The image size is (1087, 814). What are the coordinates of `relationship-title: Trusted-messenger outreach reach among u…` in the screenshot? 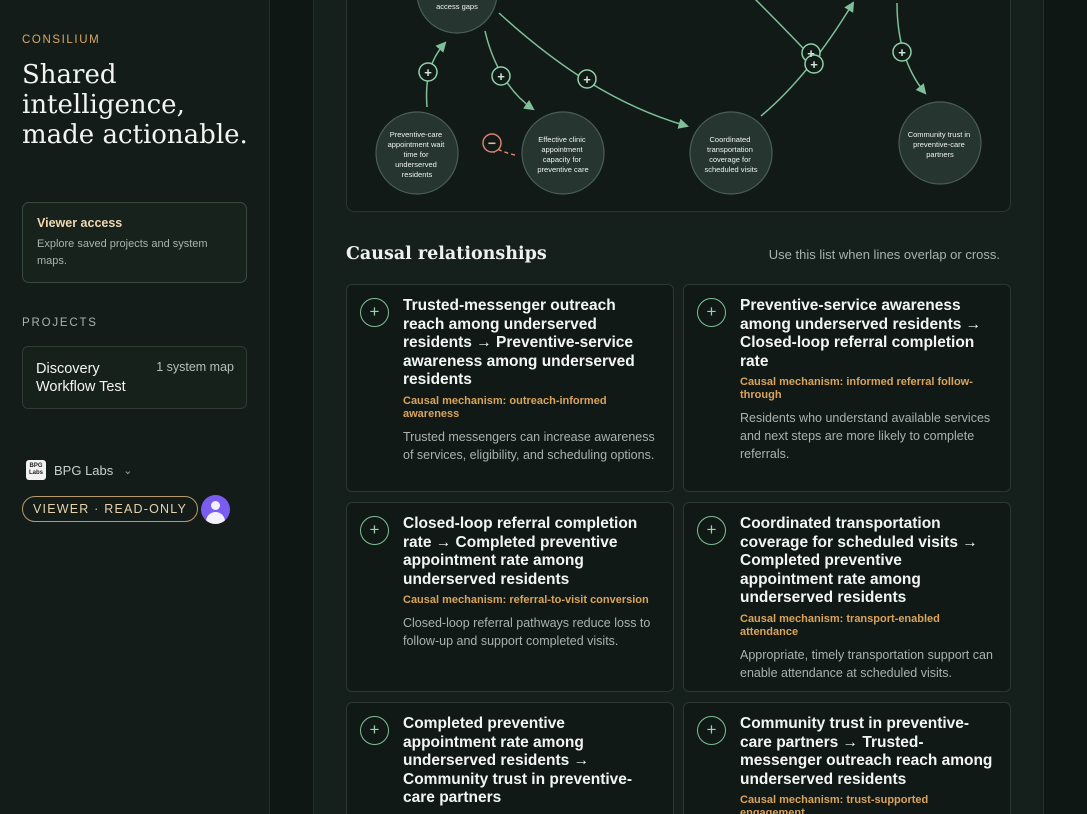 It's located at (519, 342).